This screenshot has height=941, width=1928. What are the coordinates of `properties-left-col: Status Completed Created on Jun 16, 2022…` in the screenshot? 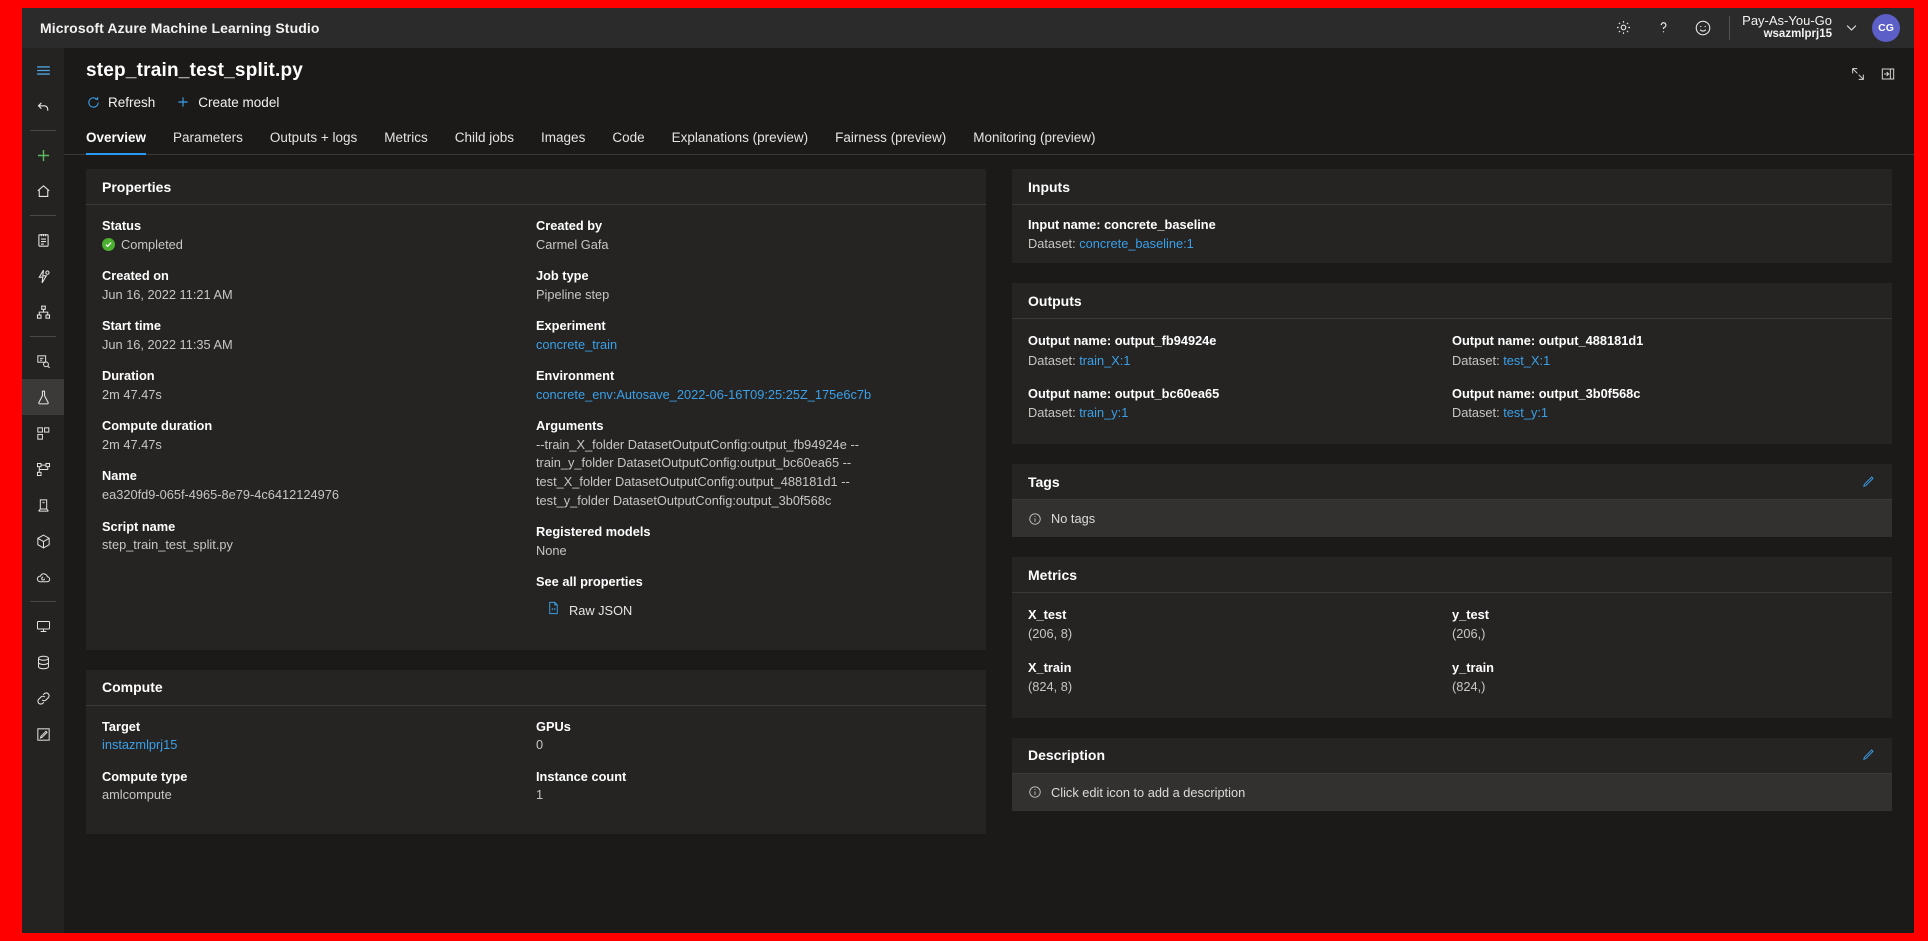 It's located at (319, 425).